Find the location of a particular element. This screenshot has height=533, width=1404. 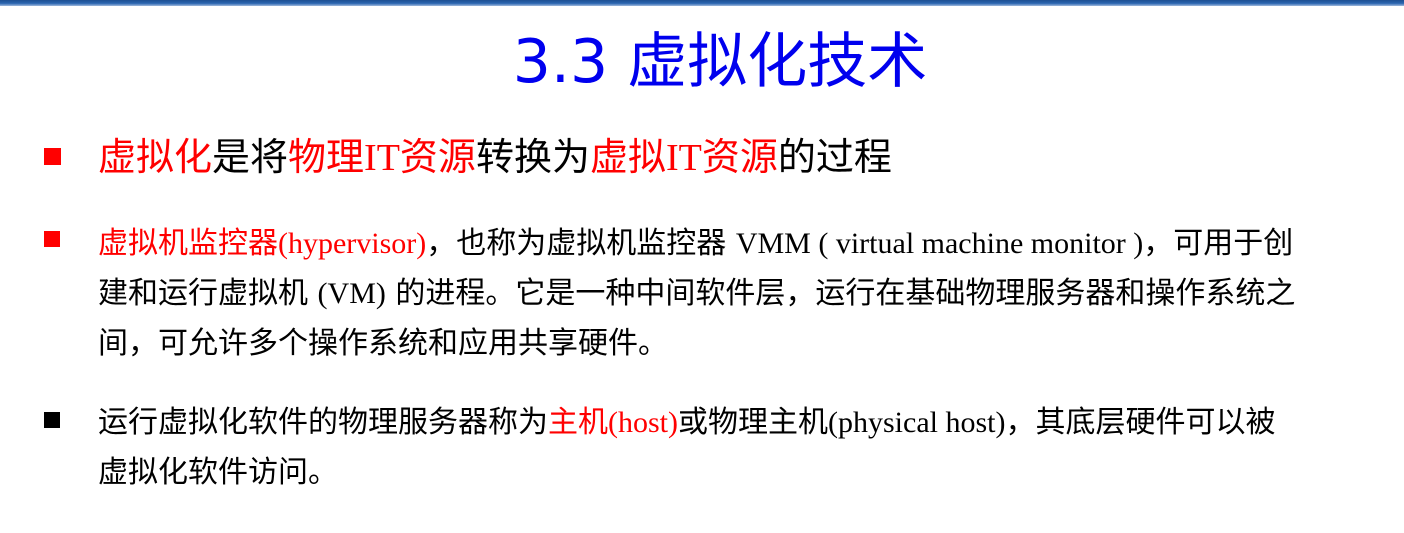

text-fragment: ，其底层硬件可以被 is located at coordinates (1140, 422).